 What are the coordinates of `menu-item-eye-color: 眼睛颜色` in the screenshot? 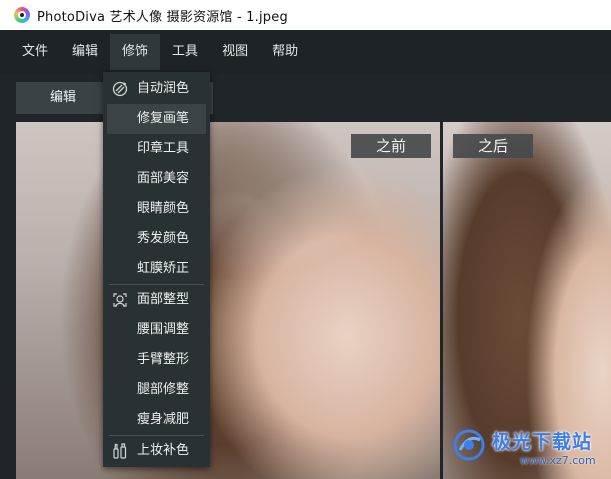 It's located at (156, 209).